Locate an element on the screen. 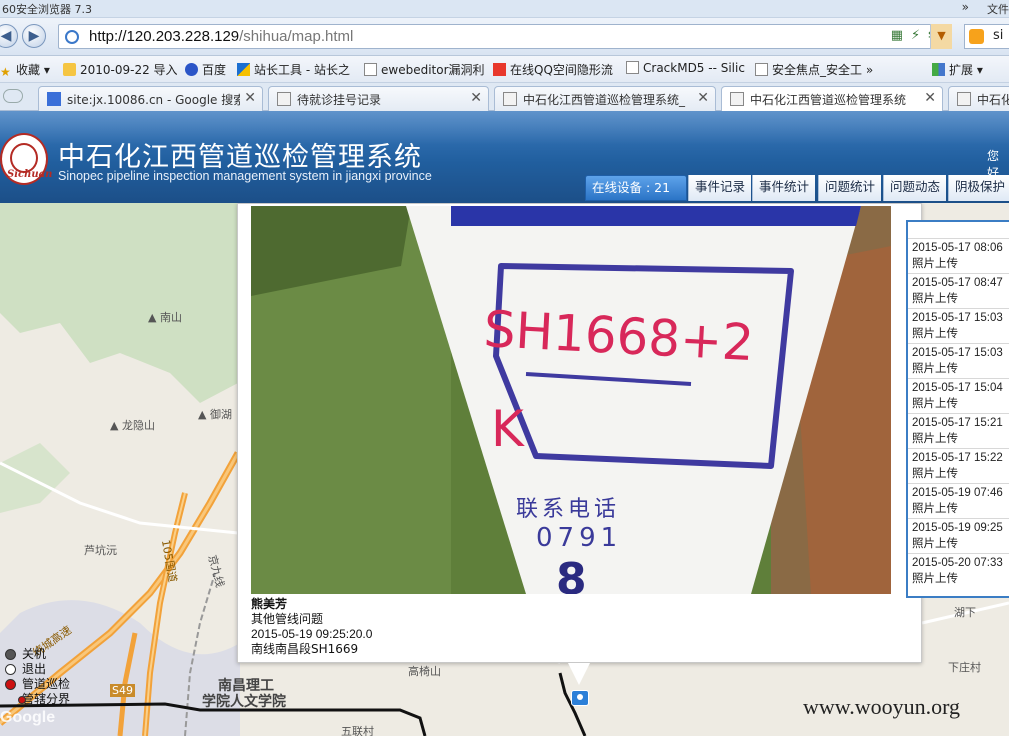 This screenshot has width=1009, height=736. tab-issue-stats: 问题统计 is located at coordinates (850, 188).